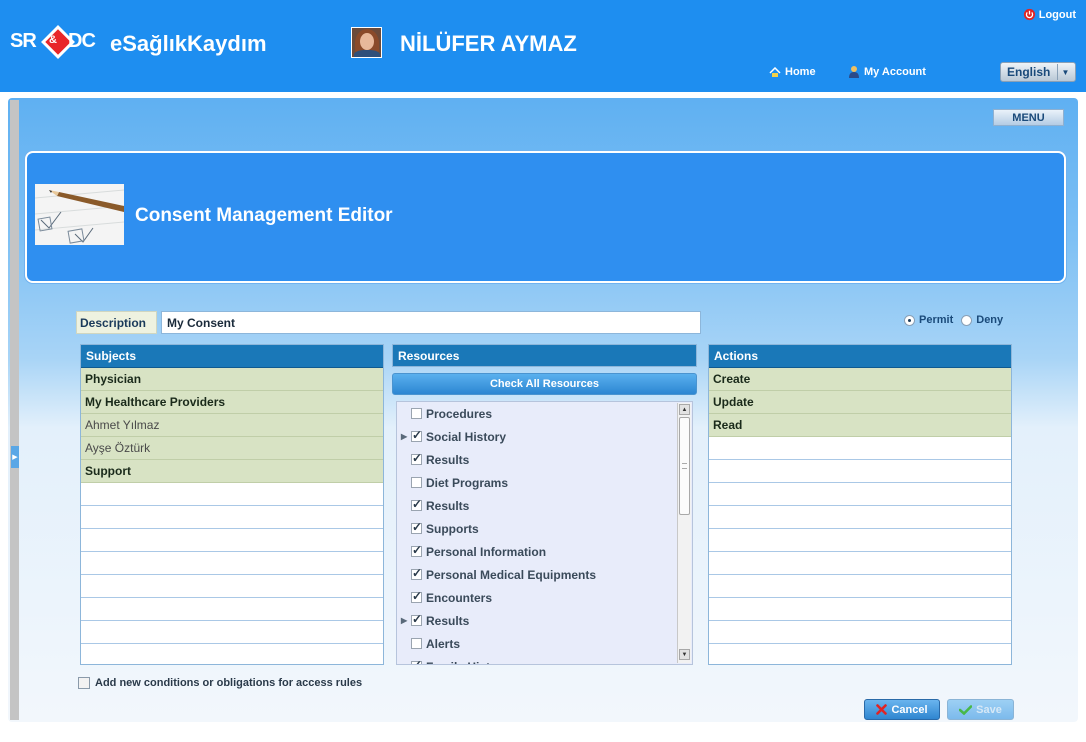  What do you see at coordinates (684, 533) in the screenshot?
I see `resources-scrollbar: ▲ ▼` at bounding box center [684, 533].